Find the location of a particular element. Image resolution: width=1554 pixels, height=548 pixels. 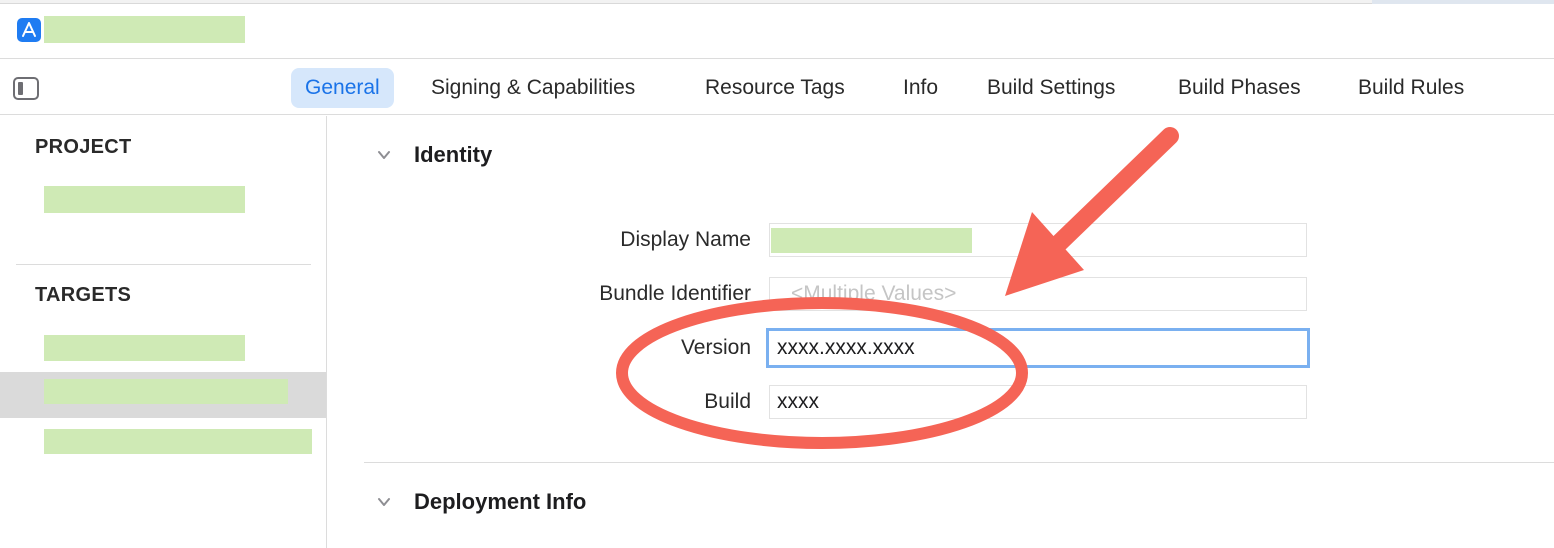

target-item-selected-redacted is located at coordinates (166, 391).